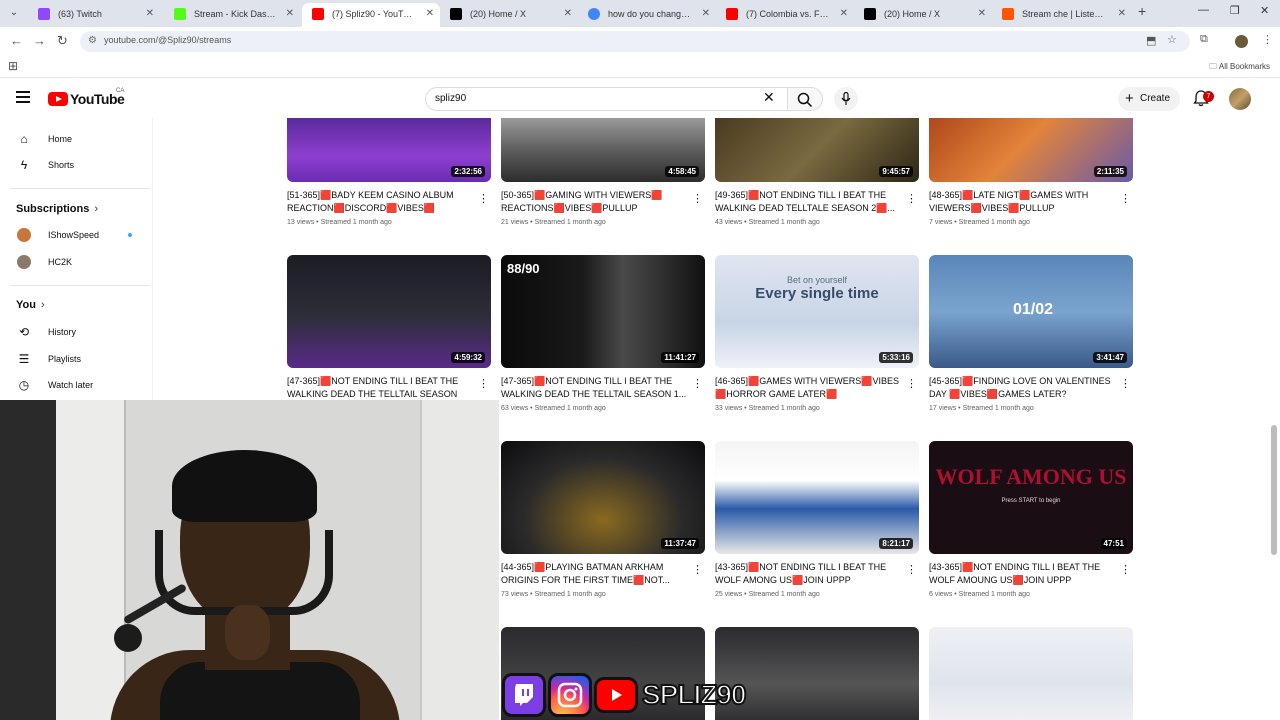 The height and width of the screenshot is (720, 1280). Describe the element at coordinates (1241, 41) in the screenshot. I see `profile-avatar` at that location.